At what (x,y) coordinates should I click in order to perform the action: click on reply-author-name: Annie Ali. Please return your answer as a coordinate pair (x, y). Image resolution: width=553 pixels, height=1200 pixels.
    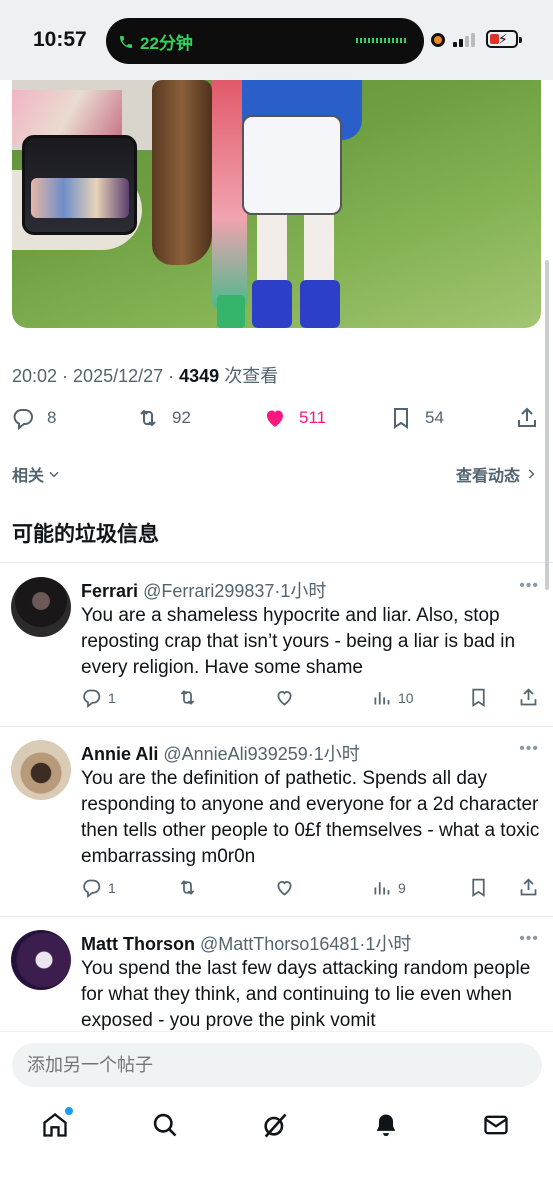
    Looking at the image, I should click on (119, 754).